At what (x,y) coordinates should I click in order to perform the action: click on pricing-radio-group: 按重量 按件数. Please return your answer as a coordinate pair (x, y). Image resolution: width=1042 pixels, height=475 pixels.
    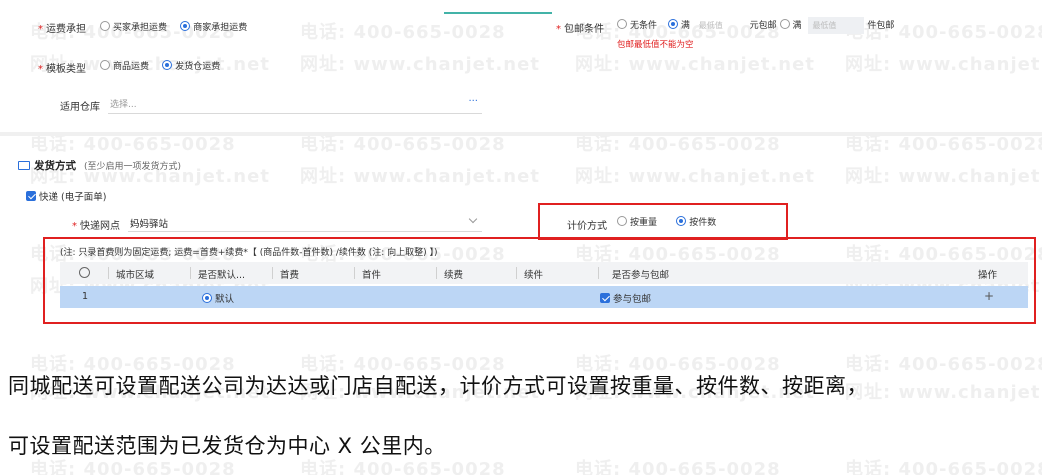
    Looking at the image, I should click on (671, 221).